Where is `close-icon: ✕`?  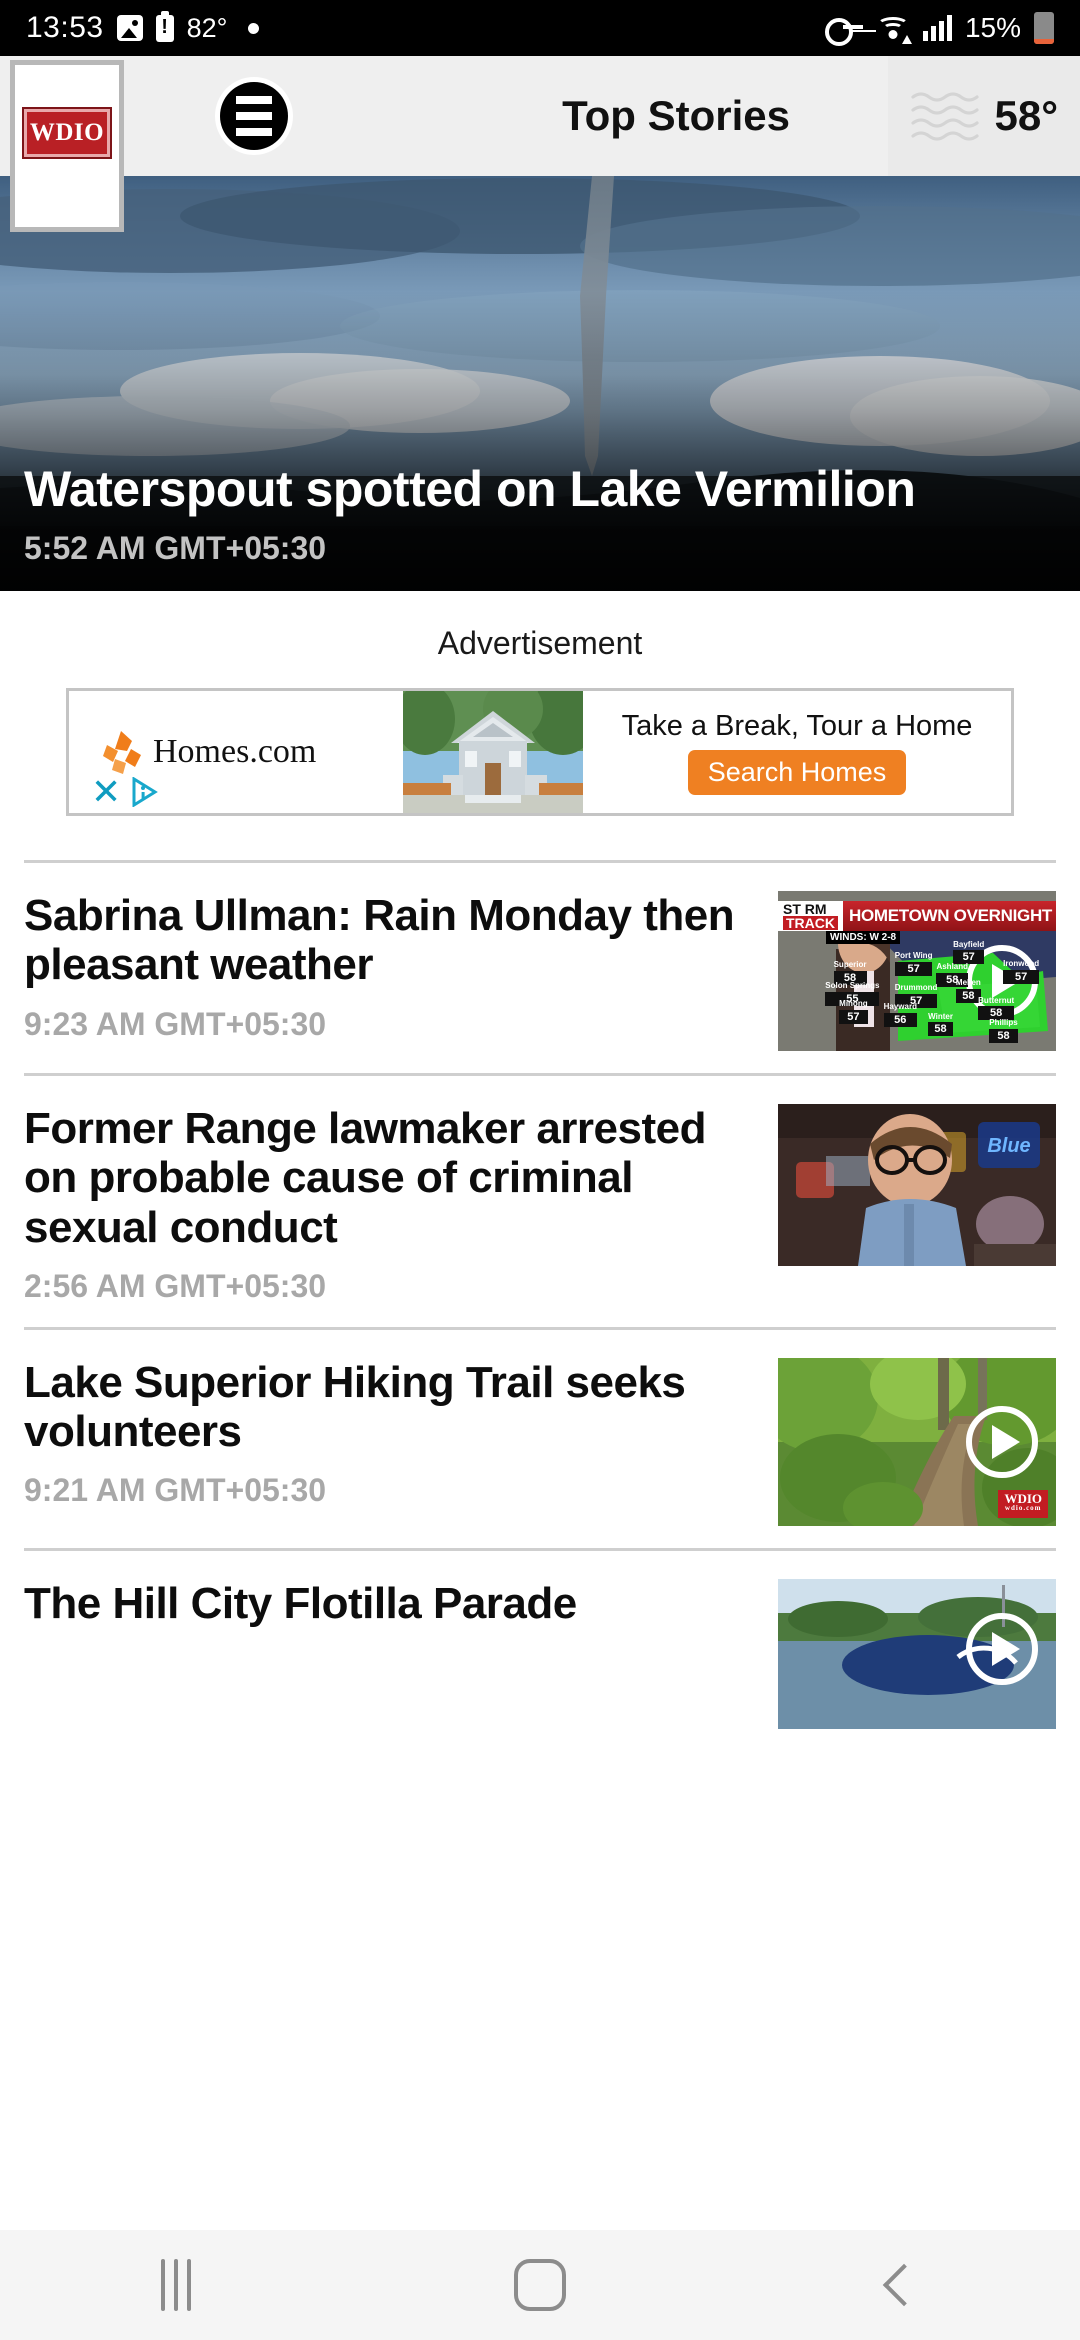 close-icon: ✕ is located at coordinates (106, 792).